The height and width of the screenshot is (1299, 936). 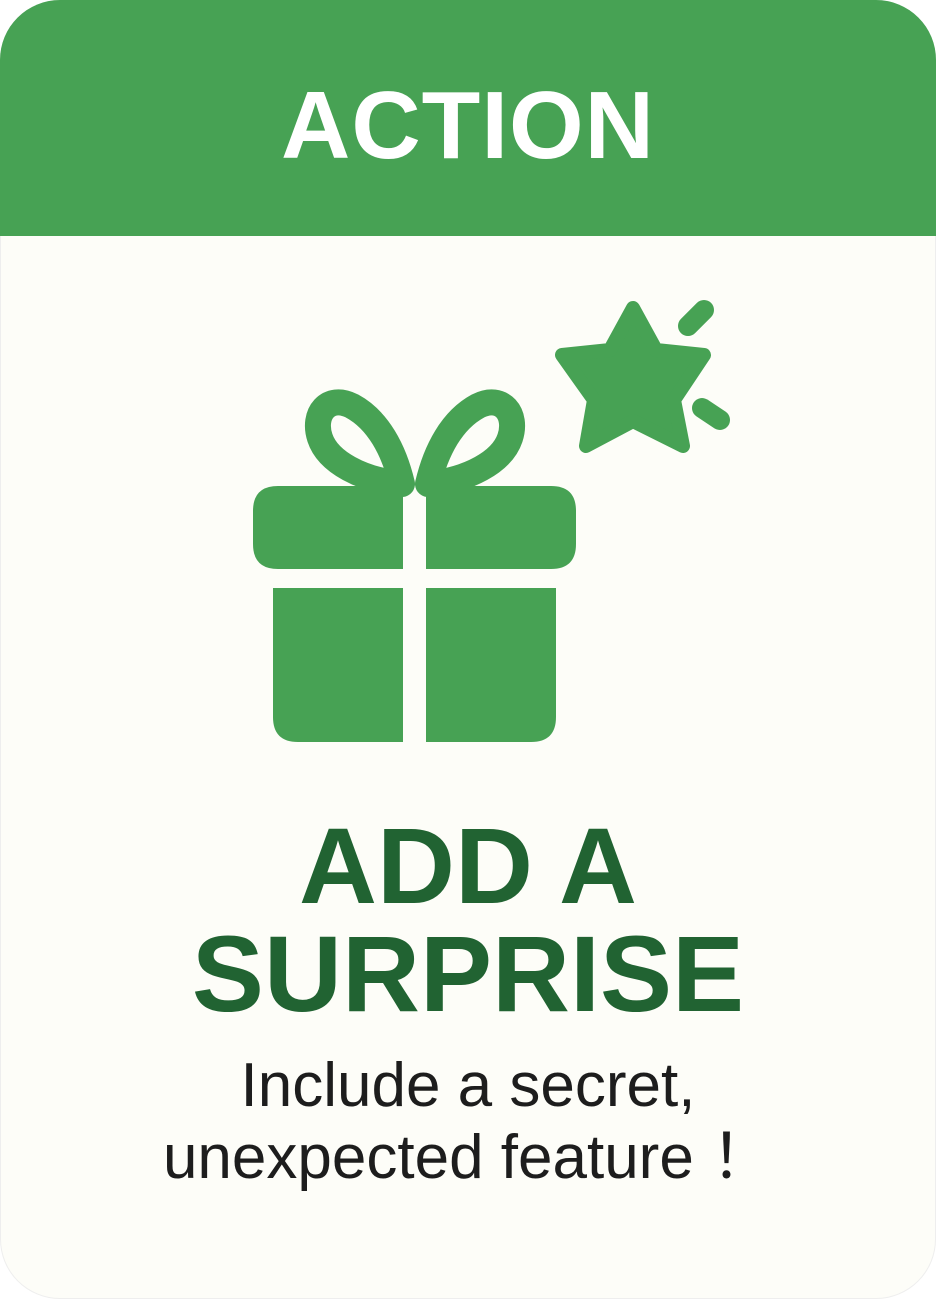 What do you see at coordinates (468, 1122) in the screenshot?
I see `card-description: Include a secret, unexpected feature ！` at bounding box center [468, 1122].